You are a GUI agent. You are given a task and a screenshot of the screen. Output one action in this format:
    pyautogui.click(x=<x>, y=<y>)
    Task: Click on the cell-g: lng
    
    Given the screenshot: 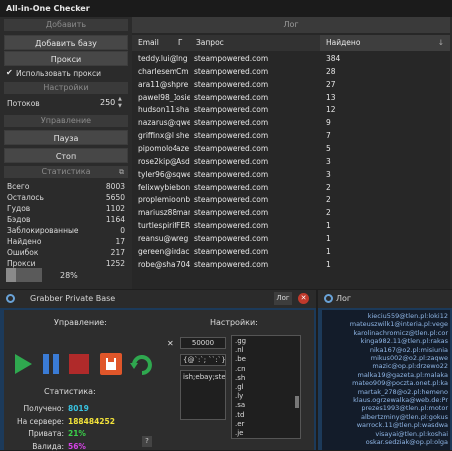 What is the action you would take?
    pyautogui.click(x=182, y=58)
    